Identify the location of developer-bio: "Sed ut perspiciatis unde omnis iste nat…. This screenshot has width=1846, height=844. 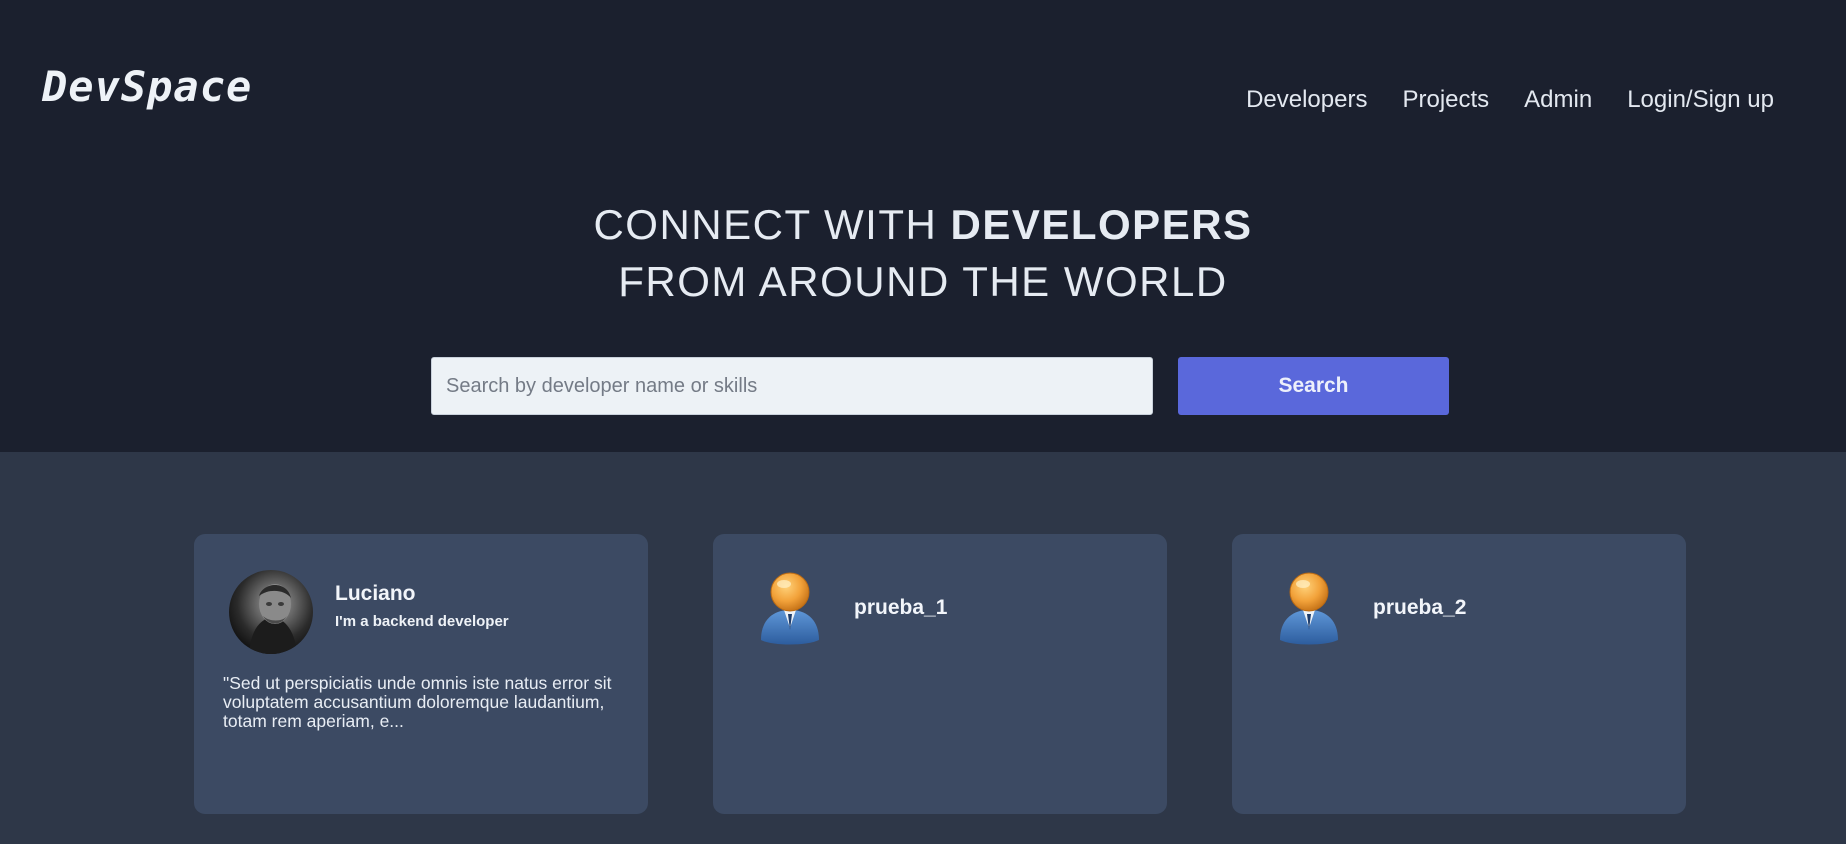
(417, 702).